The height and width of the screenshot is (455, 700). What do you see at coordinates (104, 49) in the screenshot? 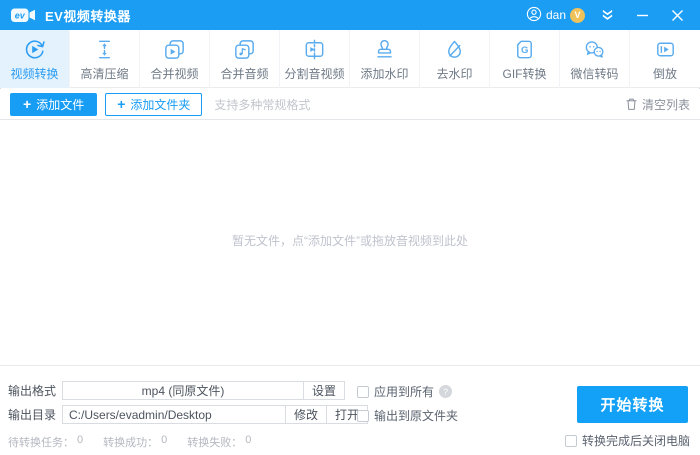
I see `hd-compress-icon` at bounding box center [104, 49].